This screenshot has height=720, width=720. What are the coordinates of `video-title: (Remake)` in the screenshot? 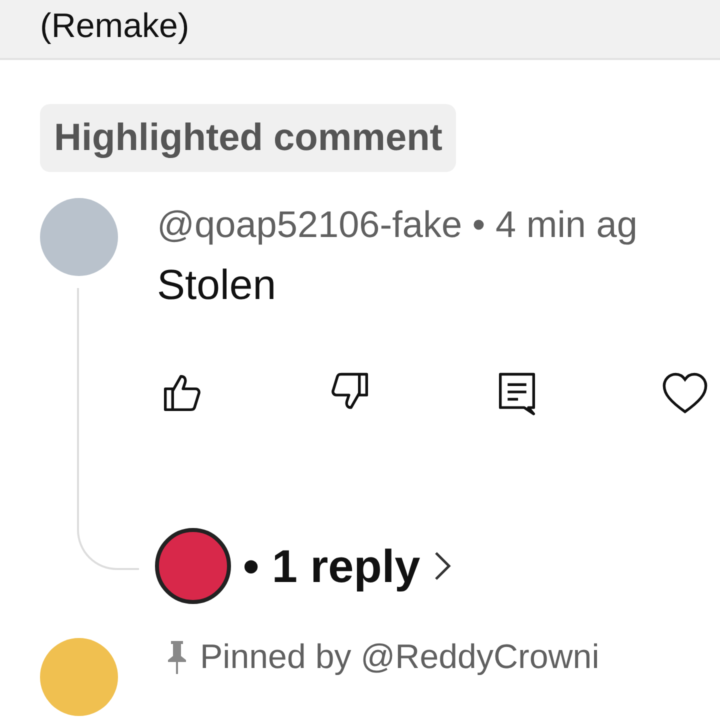 It's located at (115, 26).